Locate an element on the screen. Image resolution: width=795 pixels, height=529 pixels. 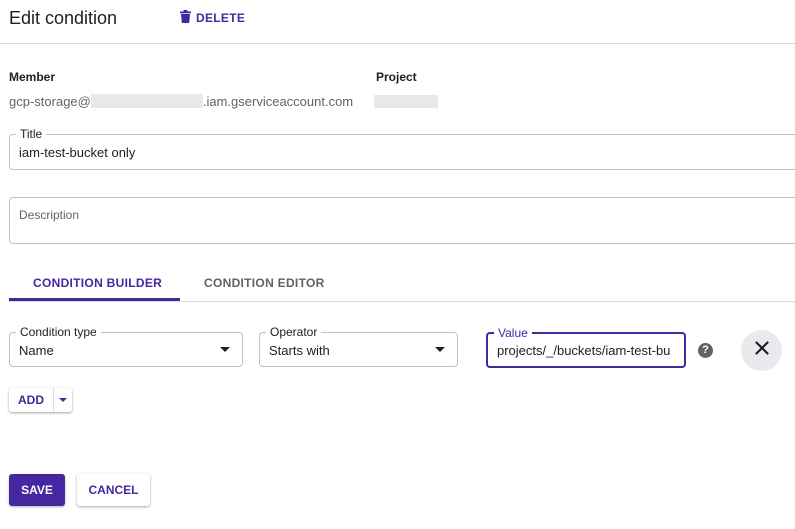
project-value-redacted is located at coordinates (406, 101).